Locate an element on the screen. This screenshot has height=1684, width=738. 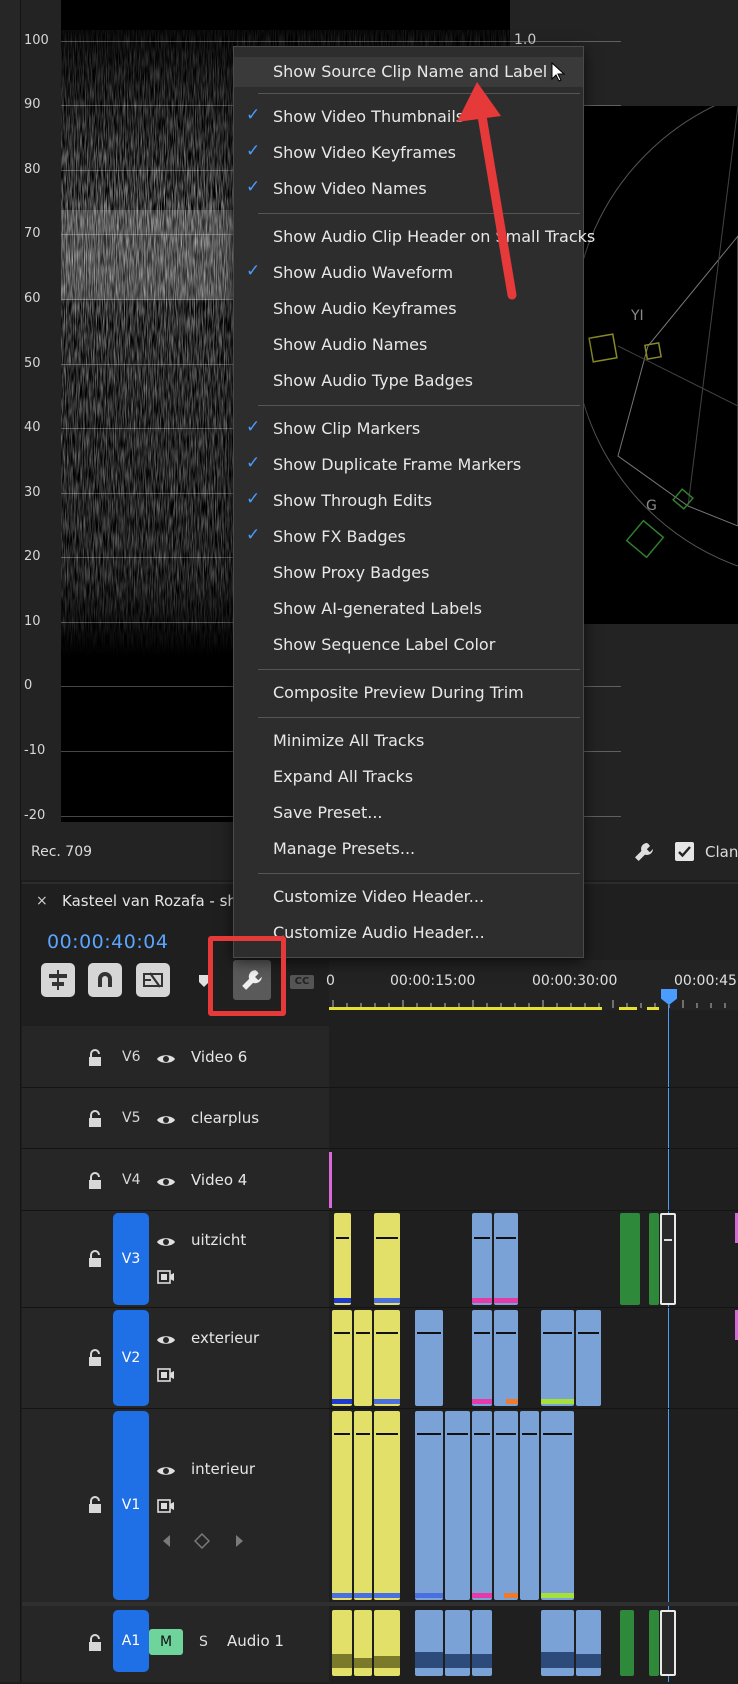
track-id-v4: V4 is located at coordinates (131, 1180).